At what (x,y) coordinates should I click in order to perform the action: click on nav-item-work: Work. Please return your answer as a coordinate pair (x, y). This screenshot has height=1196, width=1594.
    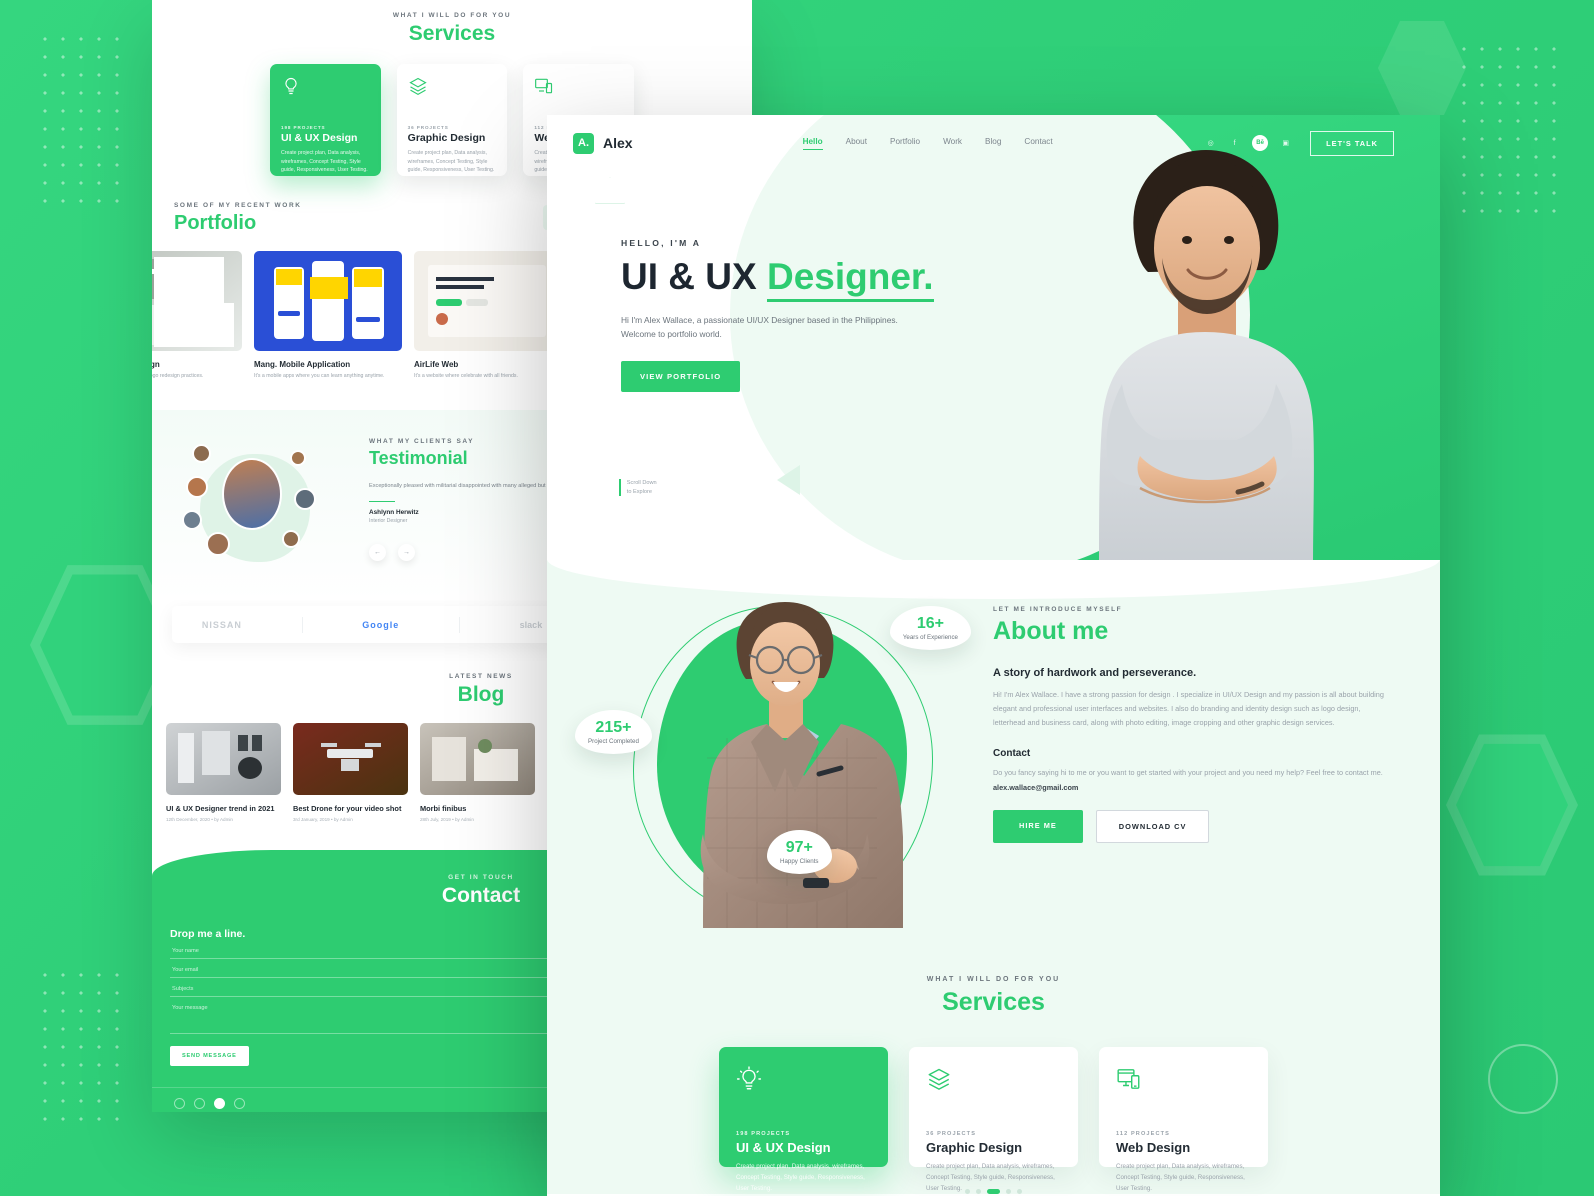
    Looking at the image, I should click on (952, 143).